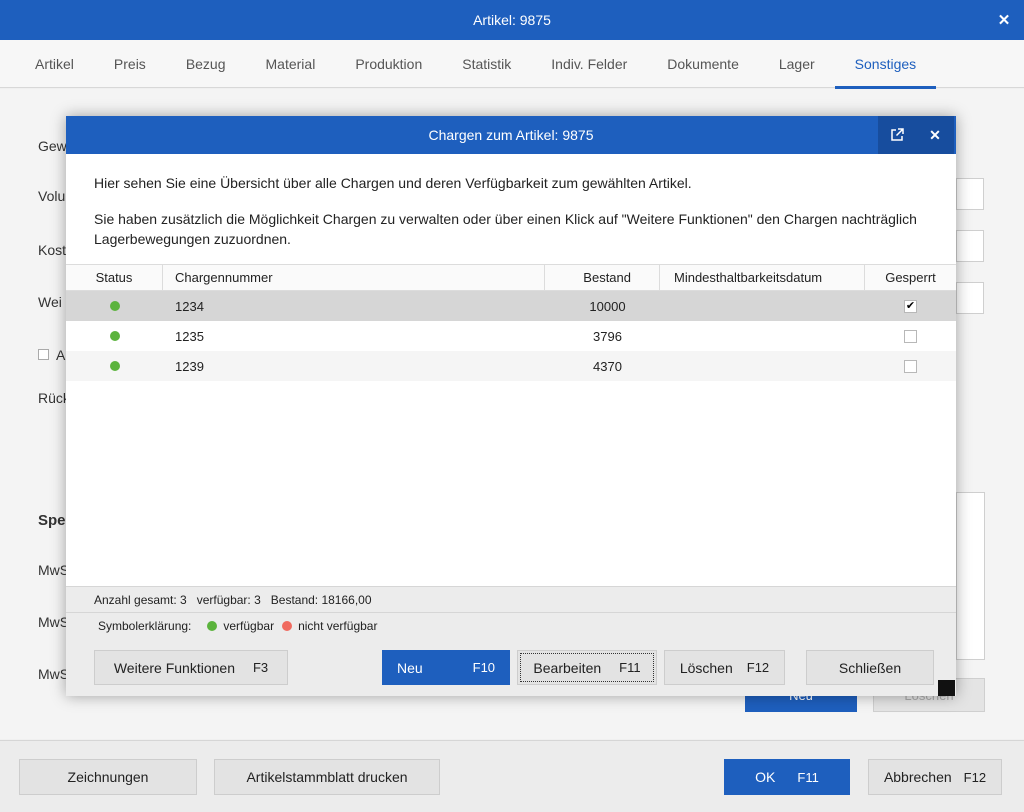 This screenshot has height=812, width=1024. I want to click on dialog-title: Chargen zum Artikel: 9875, so click(511, 135).